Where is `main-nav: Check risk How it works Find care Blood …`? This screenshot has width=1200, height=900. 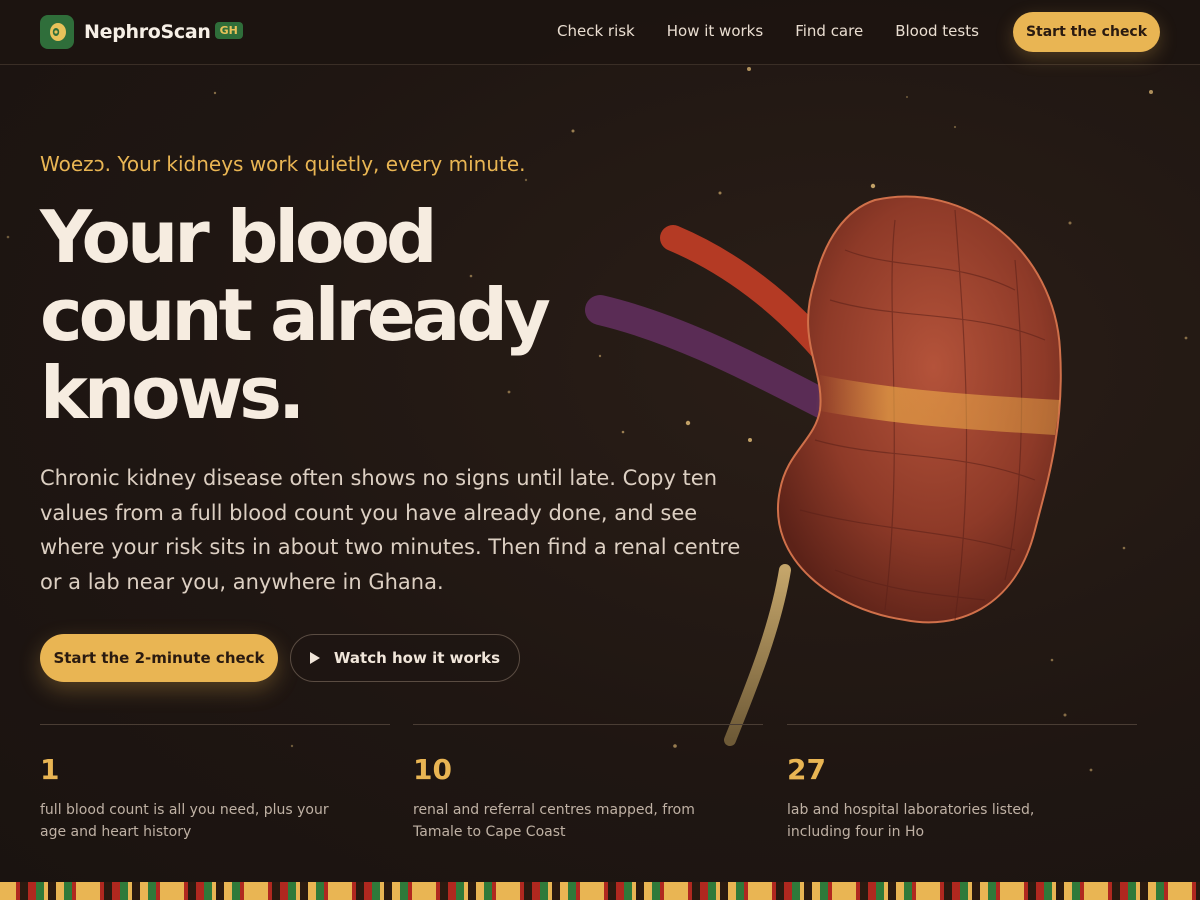
main-nav: Check risk How it works Find care Blood … is located at coordinates (784, 31).